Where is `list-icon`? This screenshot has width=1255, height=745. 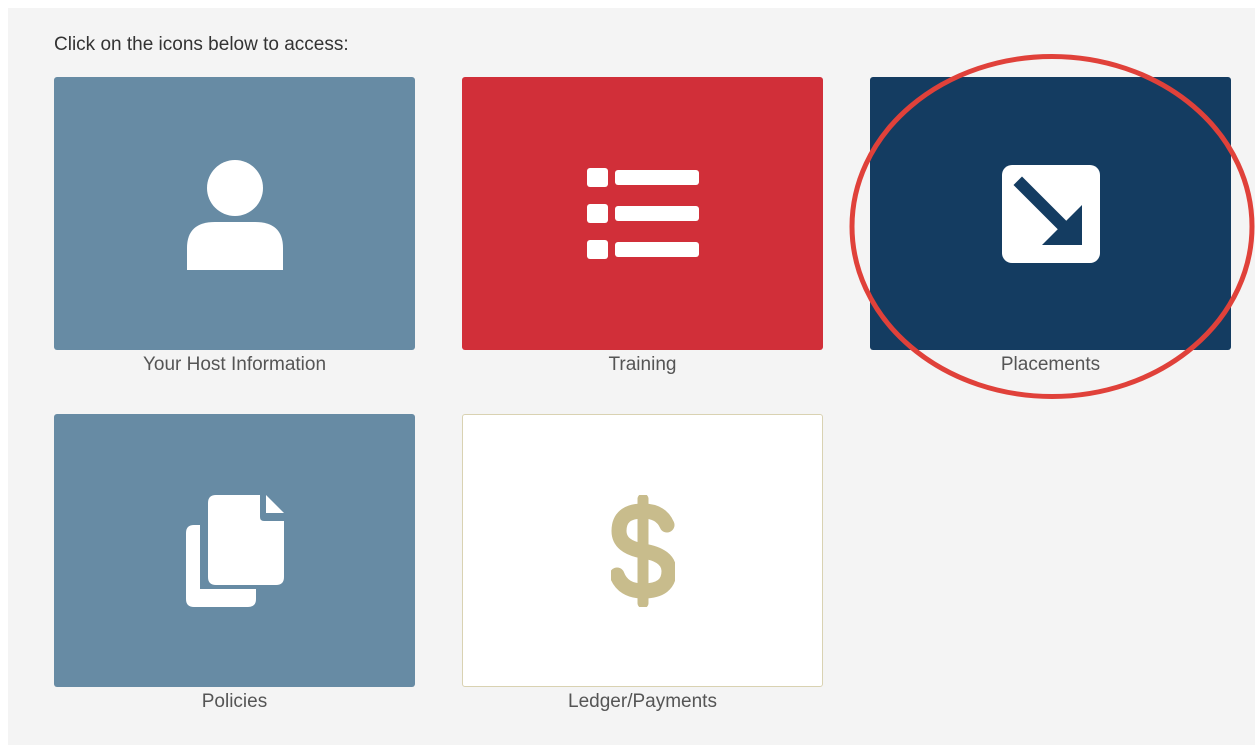 list-icon is located at coordinates (642, 213).